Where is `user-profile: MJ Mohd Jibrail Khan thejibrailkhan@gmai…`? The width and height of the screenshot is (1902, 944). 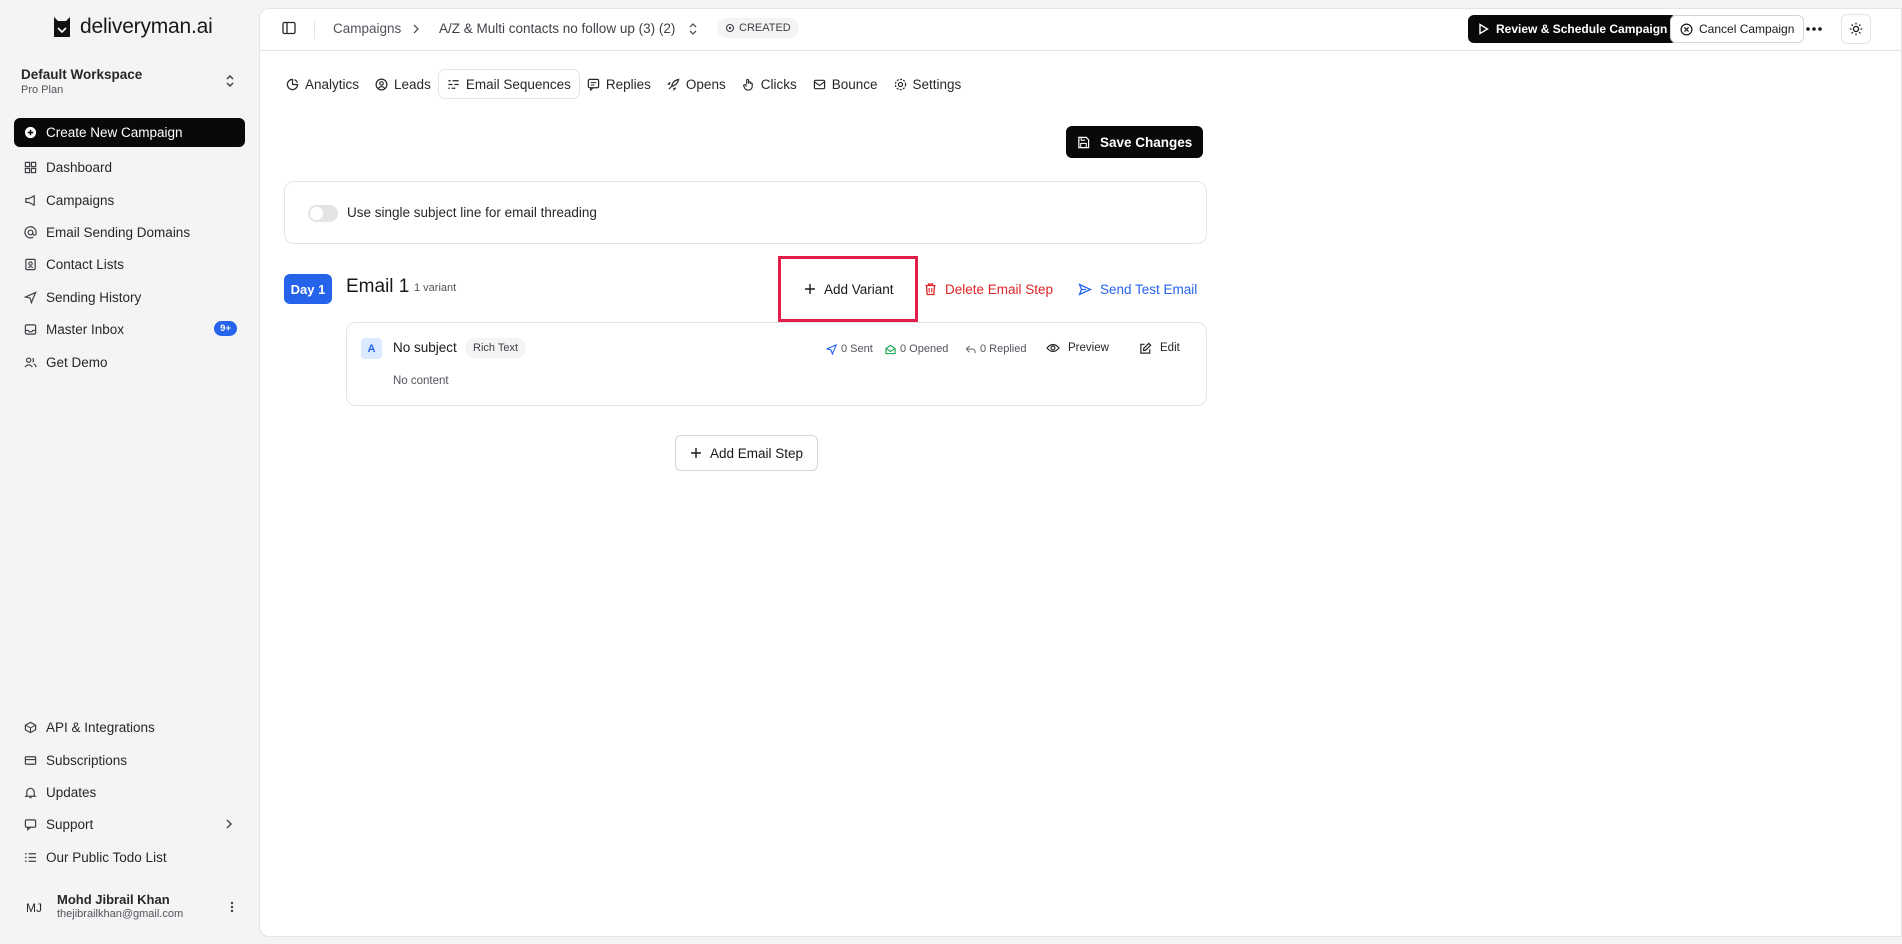
user-profile: MJ Mohd Jibrail Khan thejibrailkhan@gmai… is located at coordinates (129, 908).